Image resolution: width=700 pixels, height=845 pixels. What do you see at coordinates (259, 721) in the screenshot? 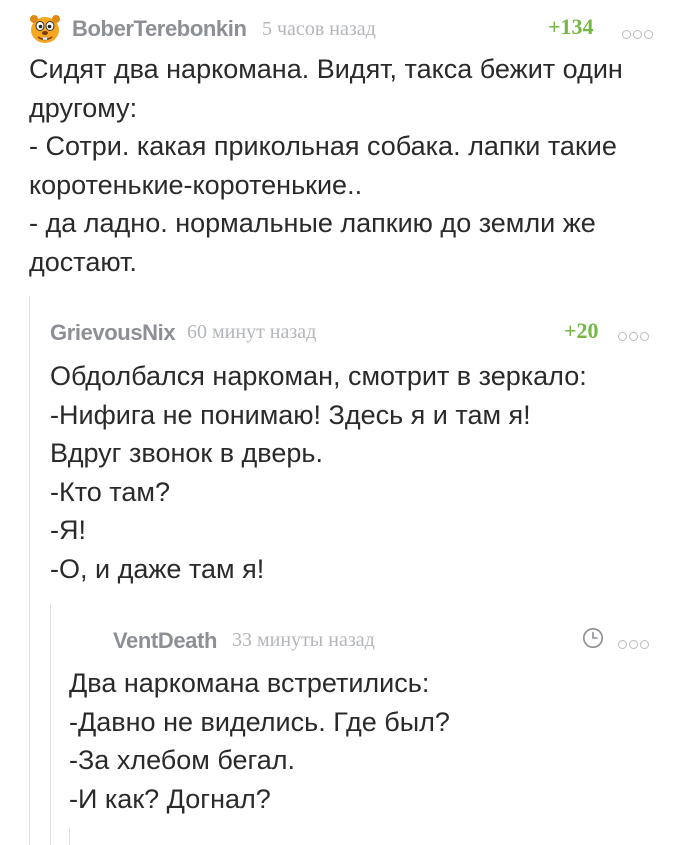
I see `comment-line: -Давно не виделись. Где был?` at bounding box center [259, 721].